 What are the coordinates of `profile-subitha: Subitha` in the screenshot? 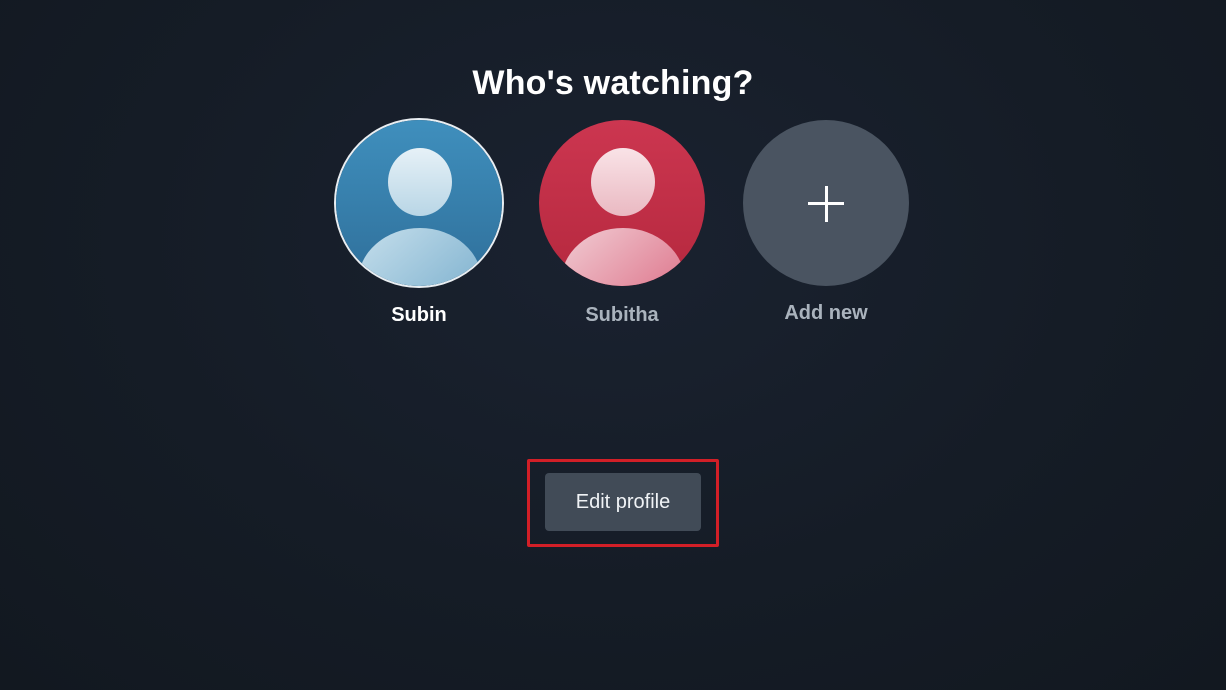 It's located at (622, 223).